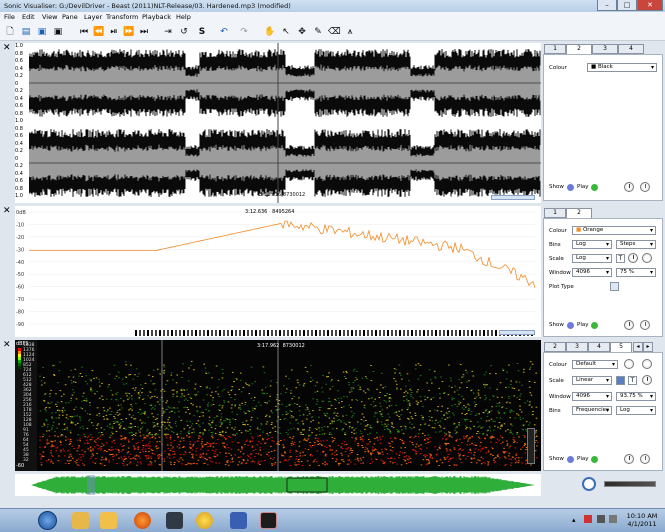  I want to click on new-file-icon: 🗋, so click(10, 32).